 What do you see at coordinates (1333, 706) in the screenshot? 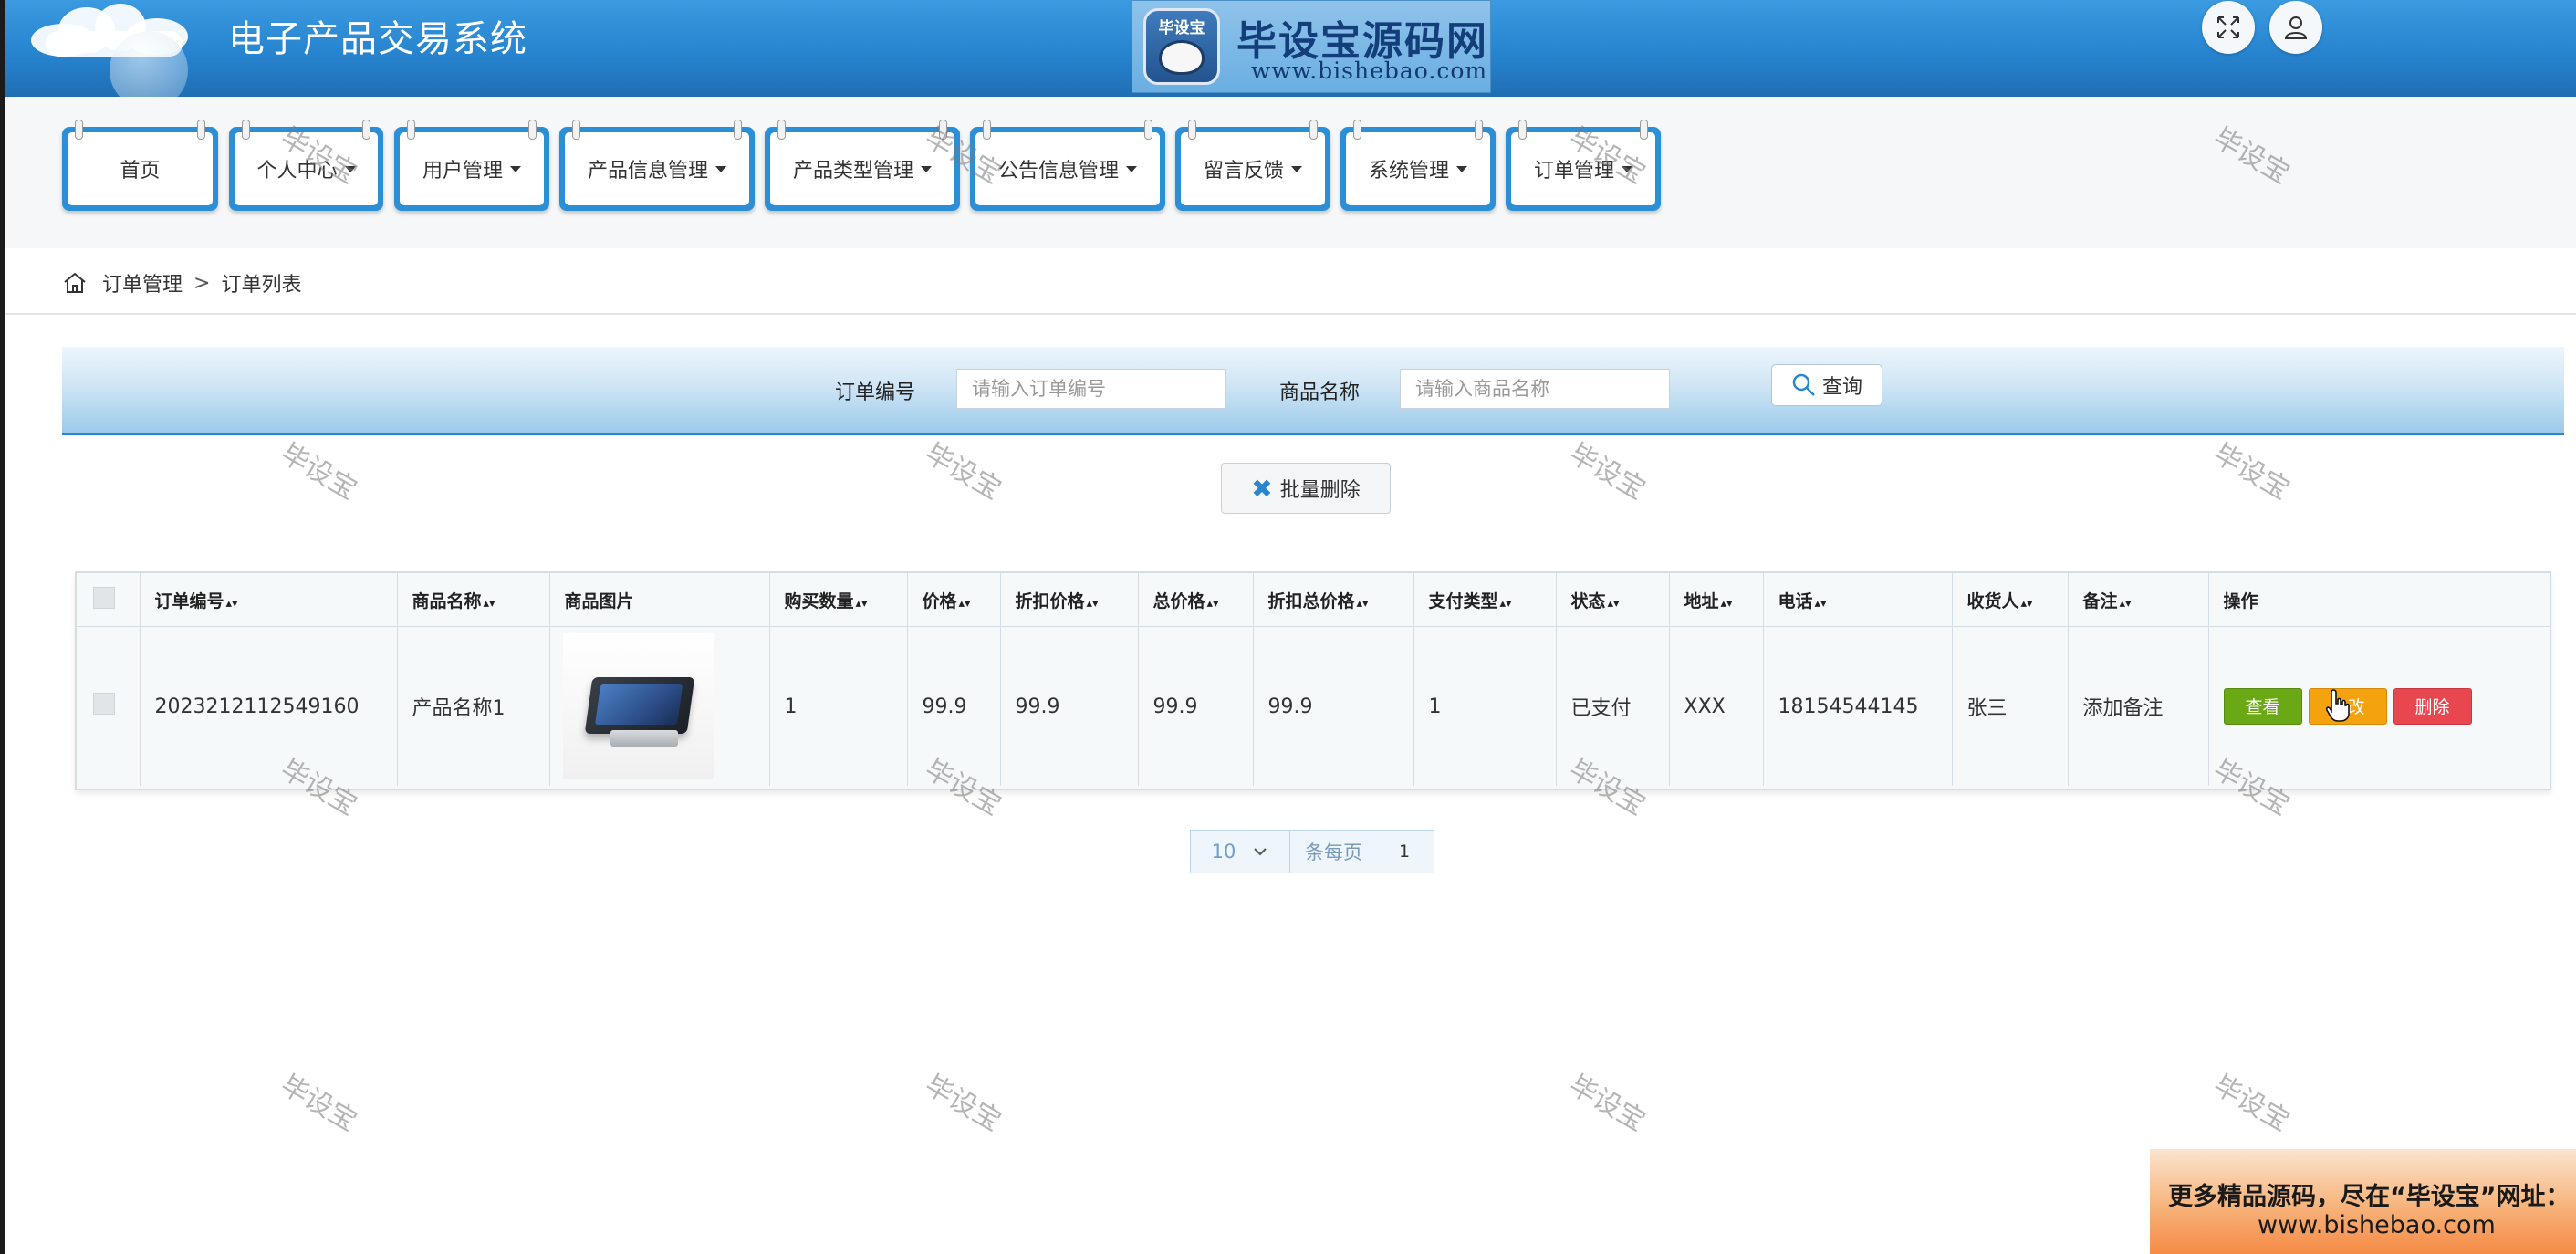
I see `cell-discount-total: 99.9` at bounding box center [1333, 706].